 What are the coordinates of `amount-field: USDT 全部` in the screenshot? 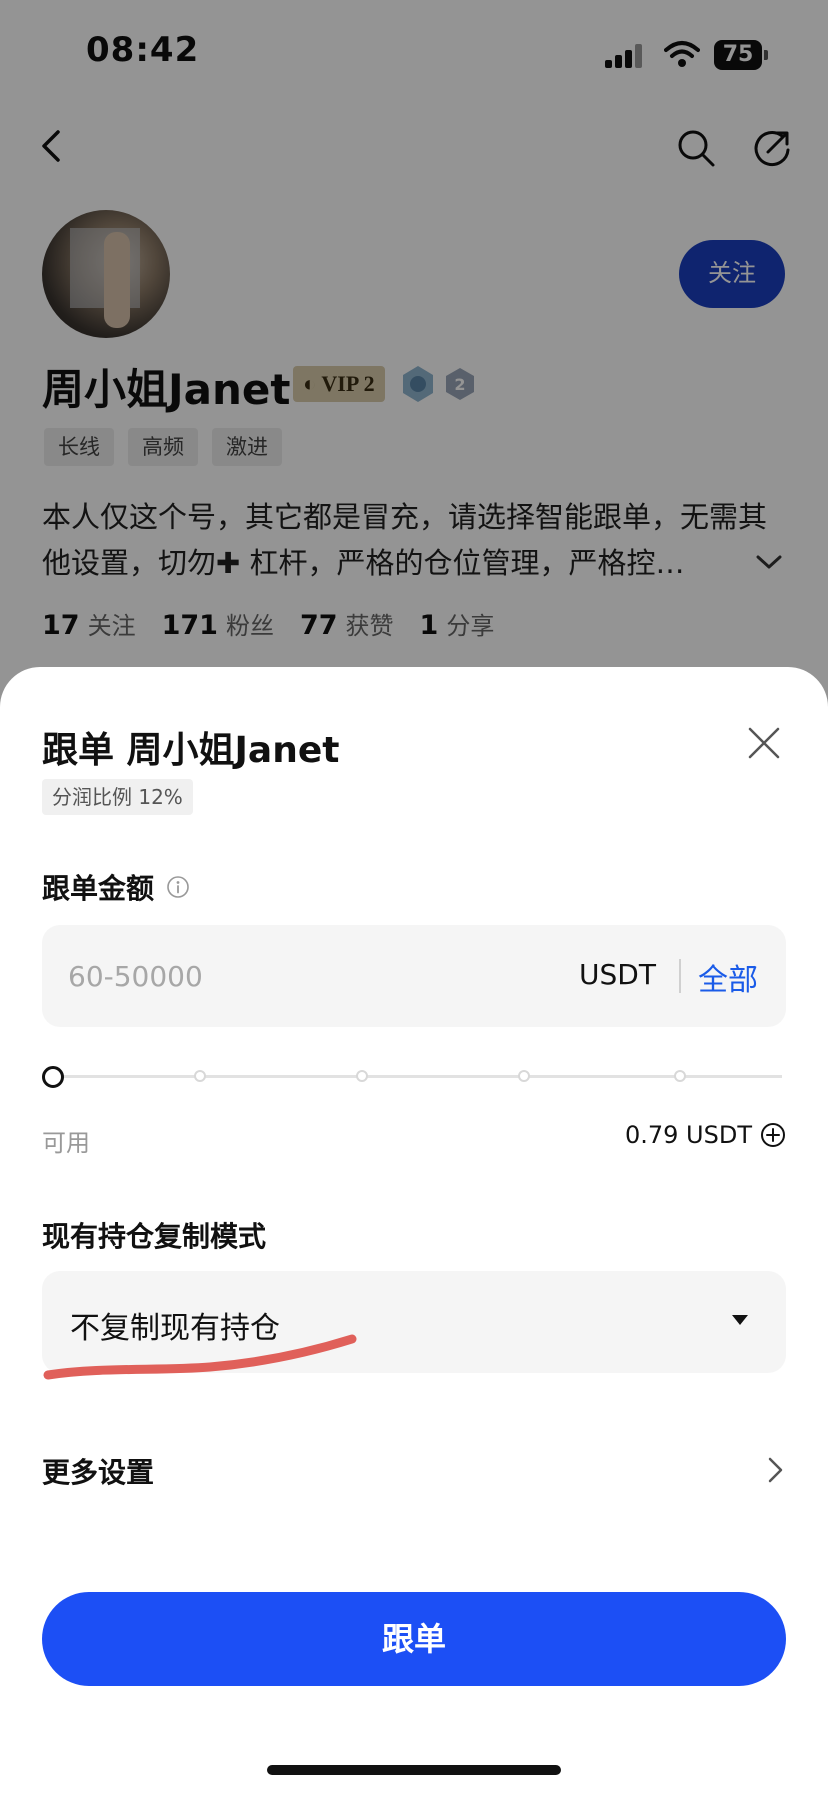 It's located at (414, 976).